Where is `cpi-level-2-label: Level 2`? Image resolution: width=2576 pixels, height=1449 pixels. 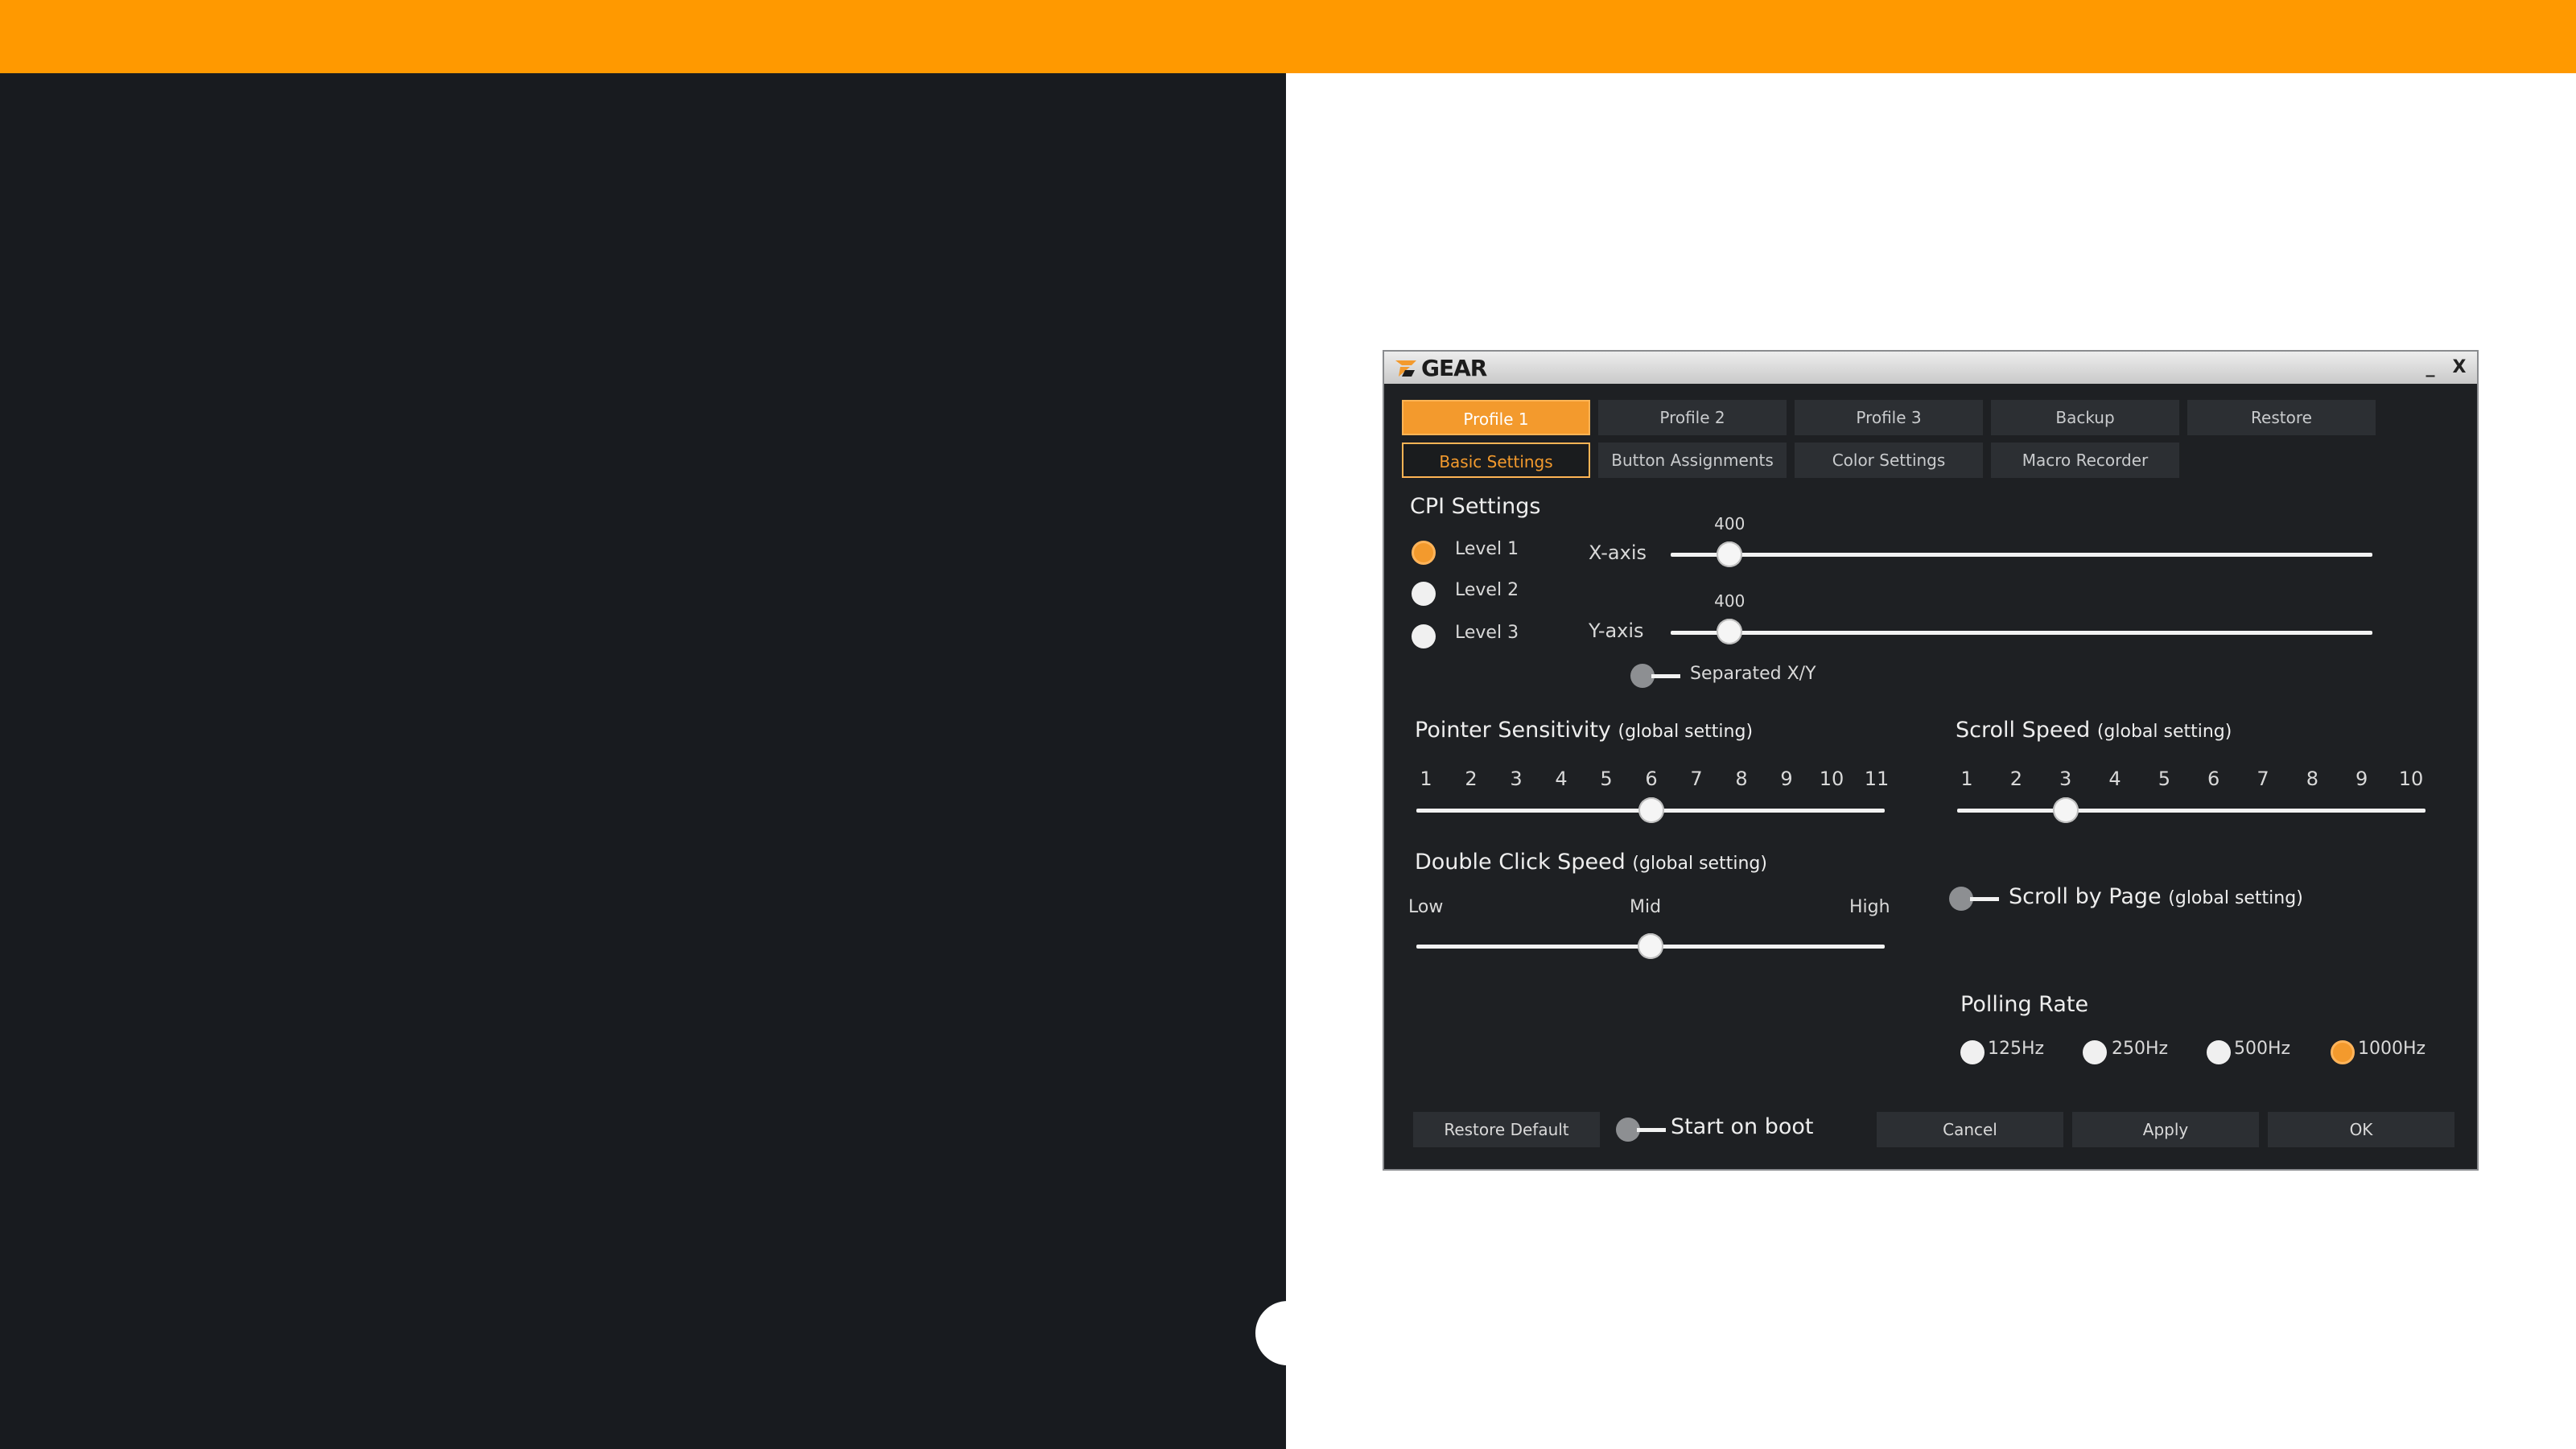 cpi-level-2-label: Level 2 is located at coordinates (1487, 590).